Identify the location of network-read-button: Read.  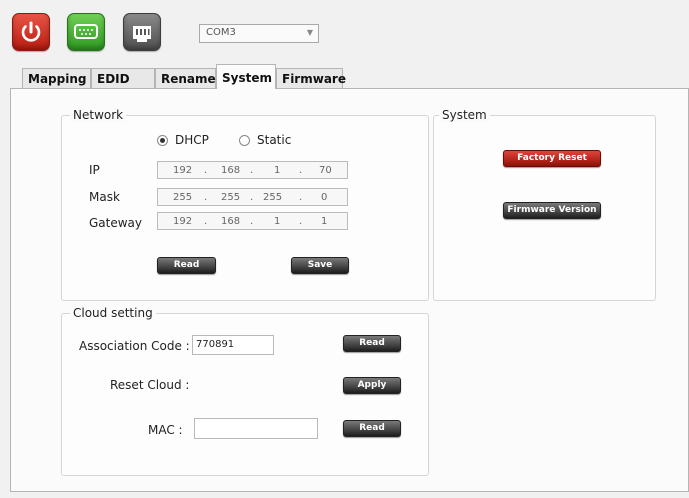
(186, 265).